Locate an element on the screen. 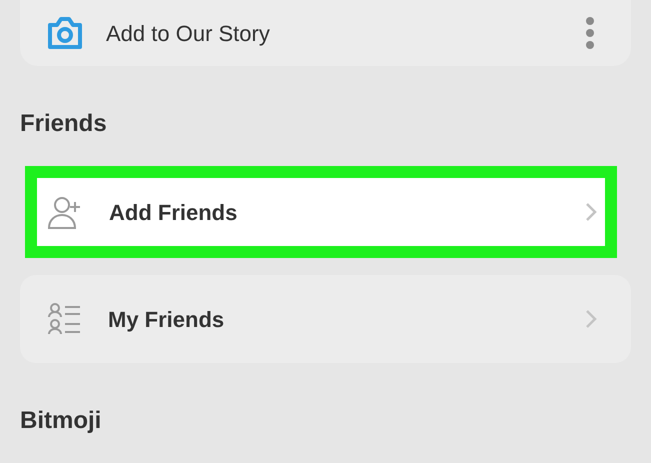 Image resolution: width=651 pixels, height=463 pixels. item-label: My Friends is located at coordinates (167, 320).